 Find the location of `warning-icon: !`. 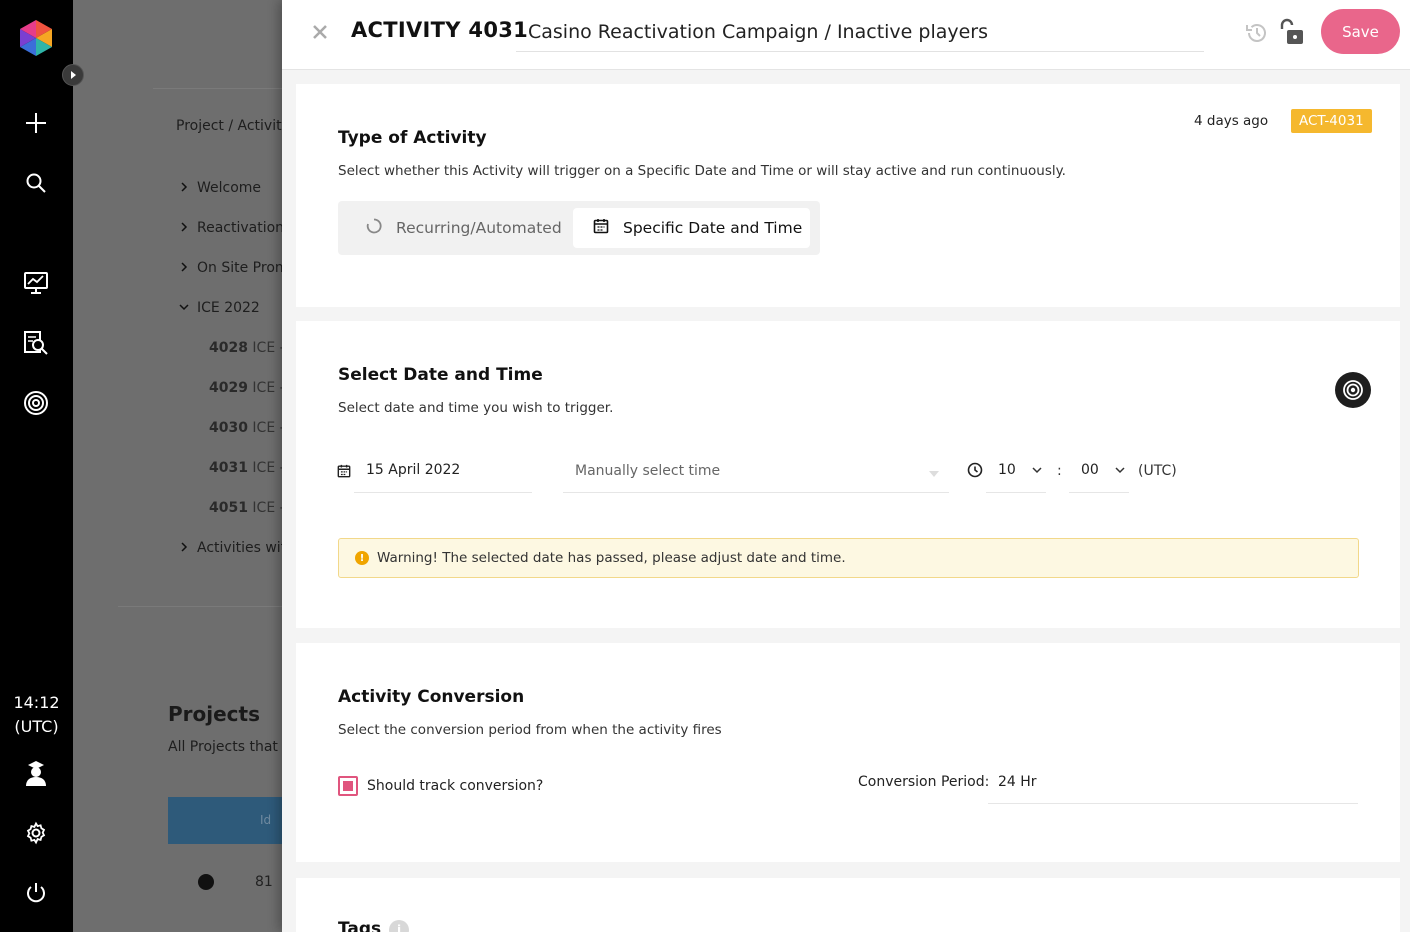

warning-icon: ! is located at coordinates (362, 558).